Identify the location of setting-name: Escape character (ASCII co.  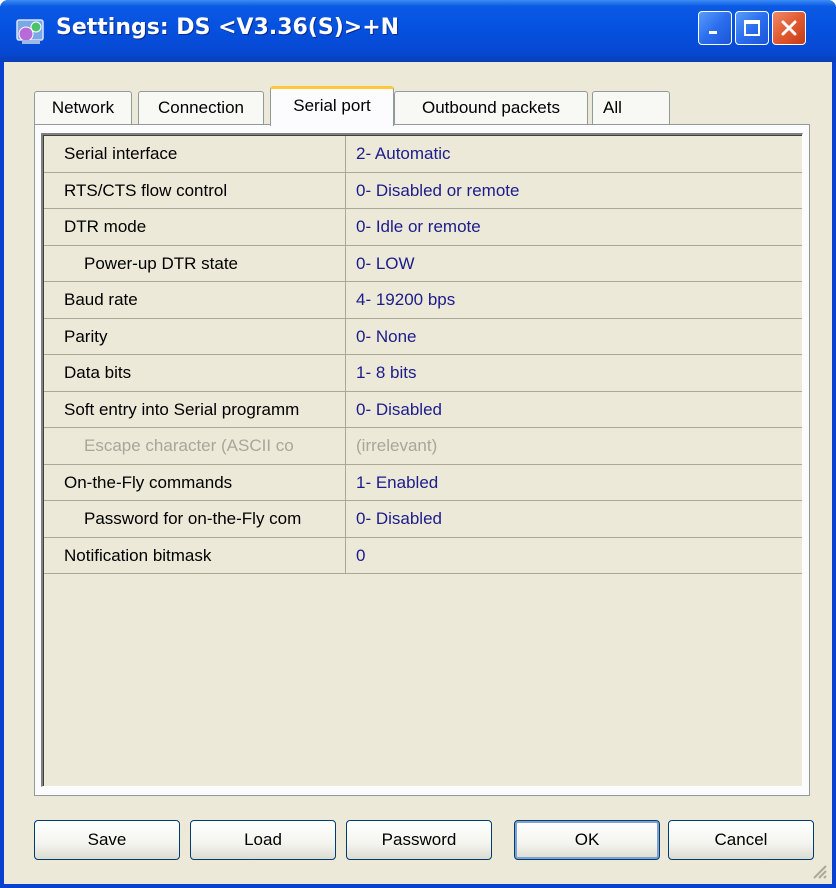
(195, 446).